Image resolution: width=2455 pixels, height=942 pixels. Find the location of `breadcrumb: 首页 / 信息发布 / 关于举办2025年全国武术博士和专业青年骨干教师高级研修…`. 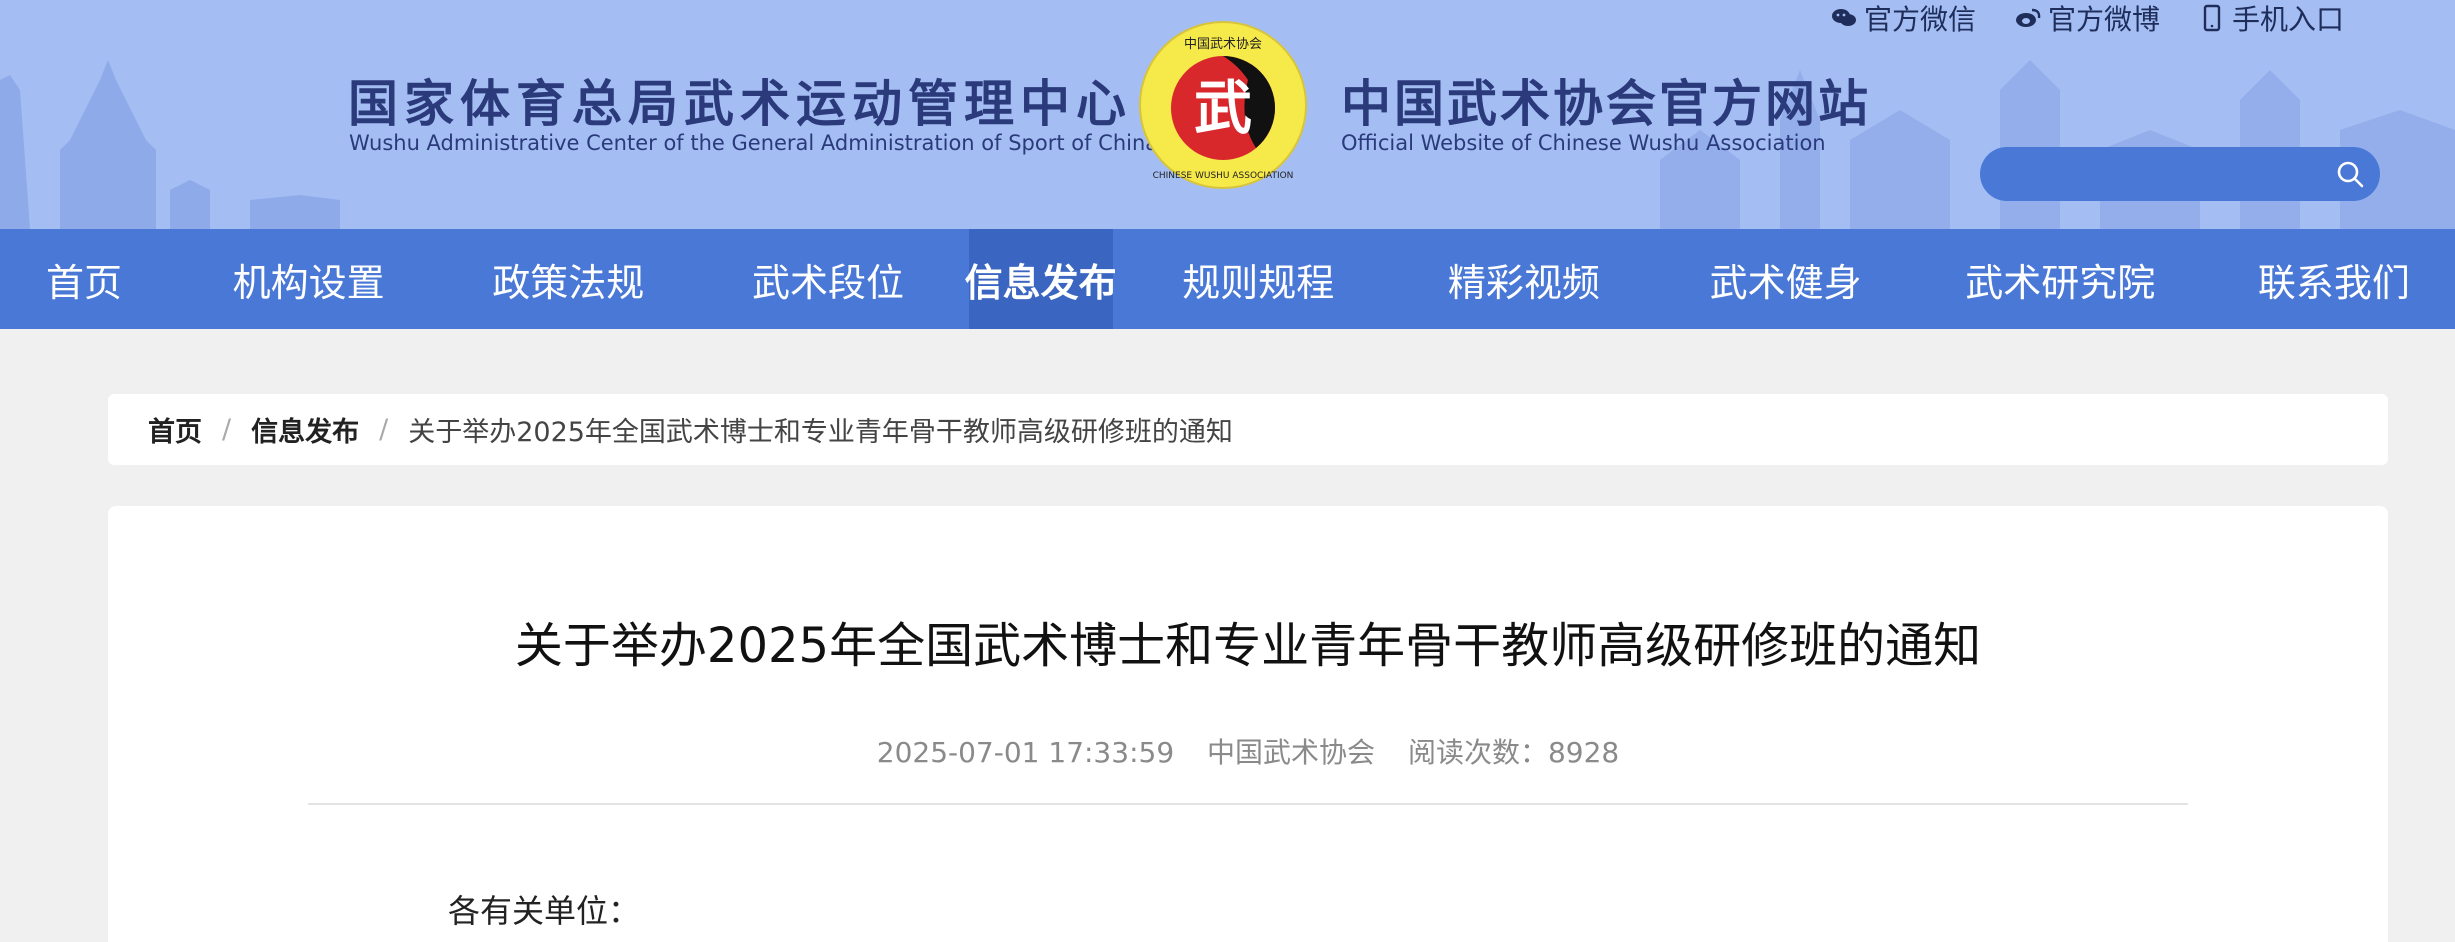

breadcrumb: 首页 / 信息发布 / 关于举办2025年全国武术博士和专业青年骨干教师高级研修… is located at coordinates (1248, 429).